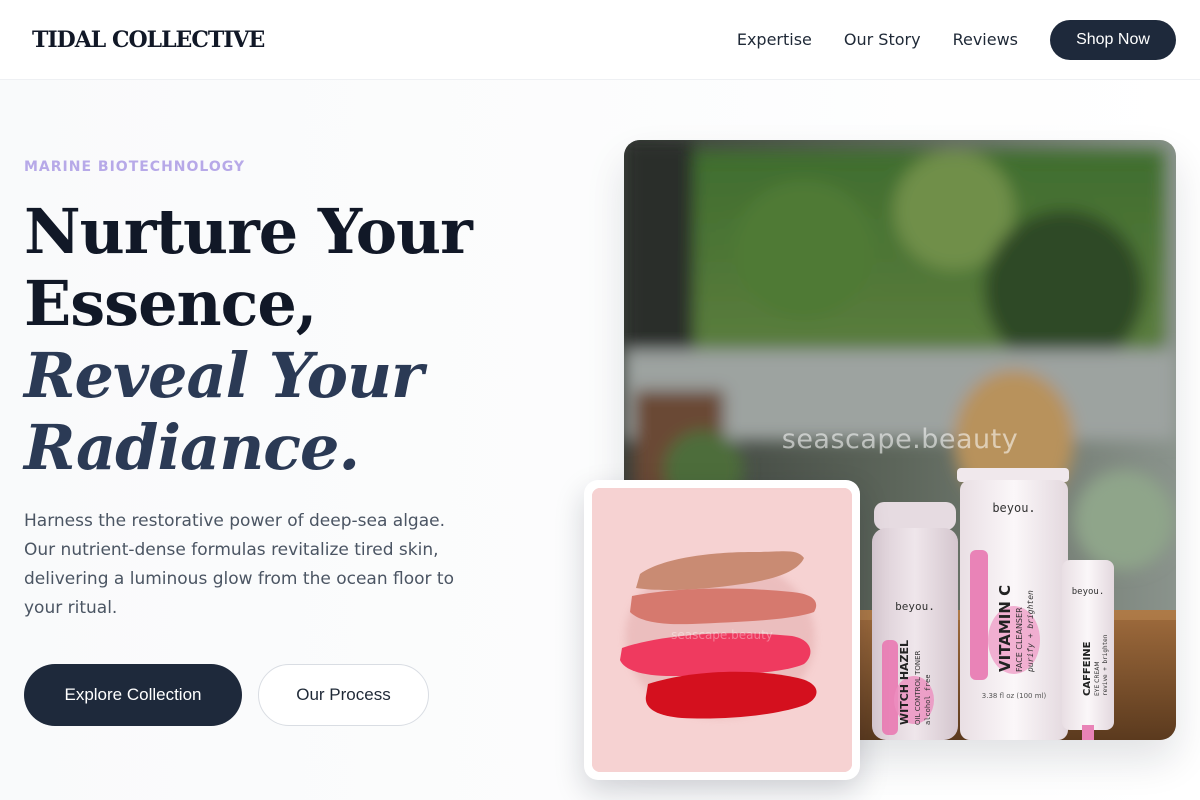  I want to click on svg-text: VITAMIN C, so click(1005, 628).